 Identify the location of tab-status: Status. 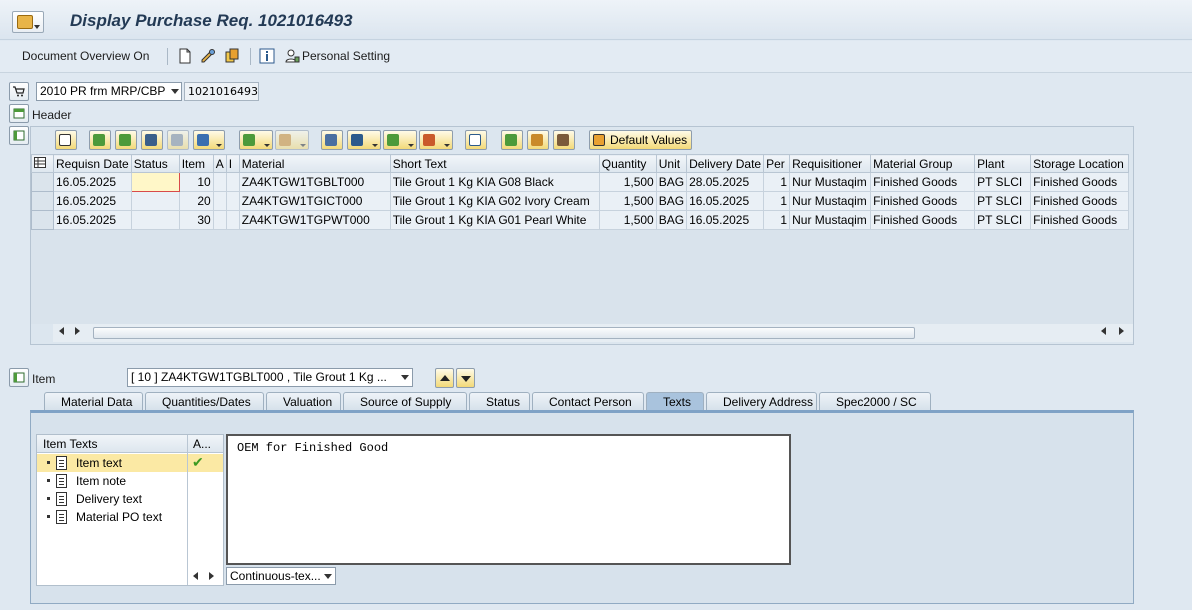
(499, 401).